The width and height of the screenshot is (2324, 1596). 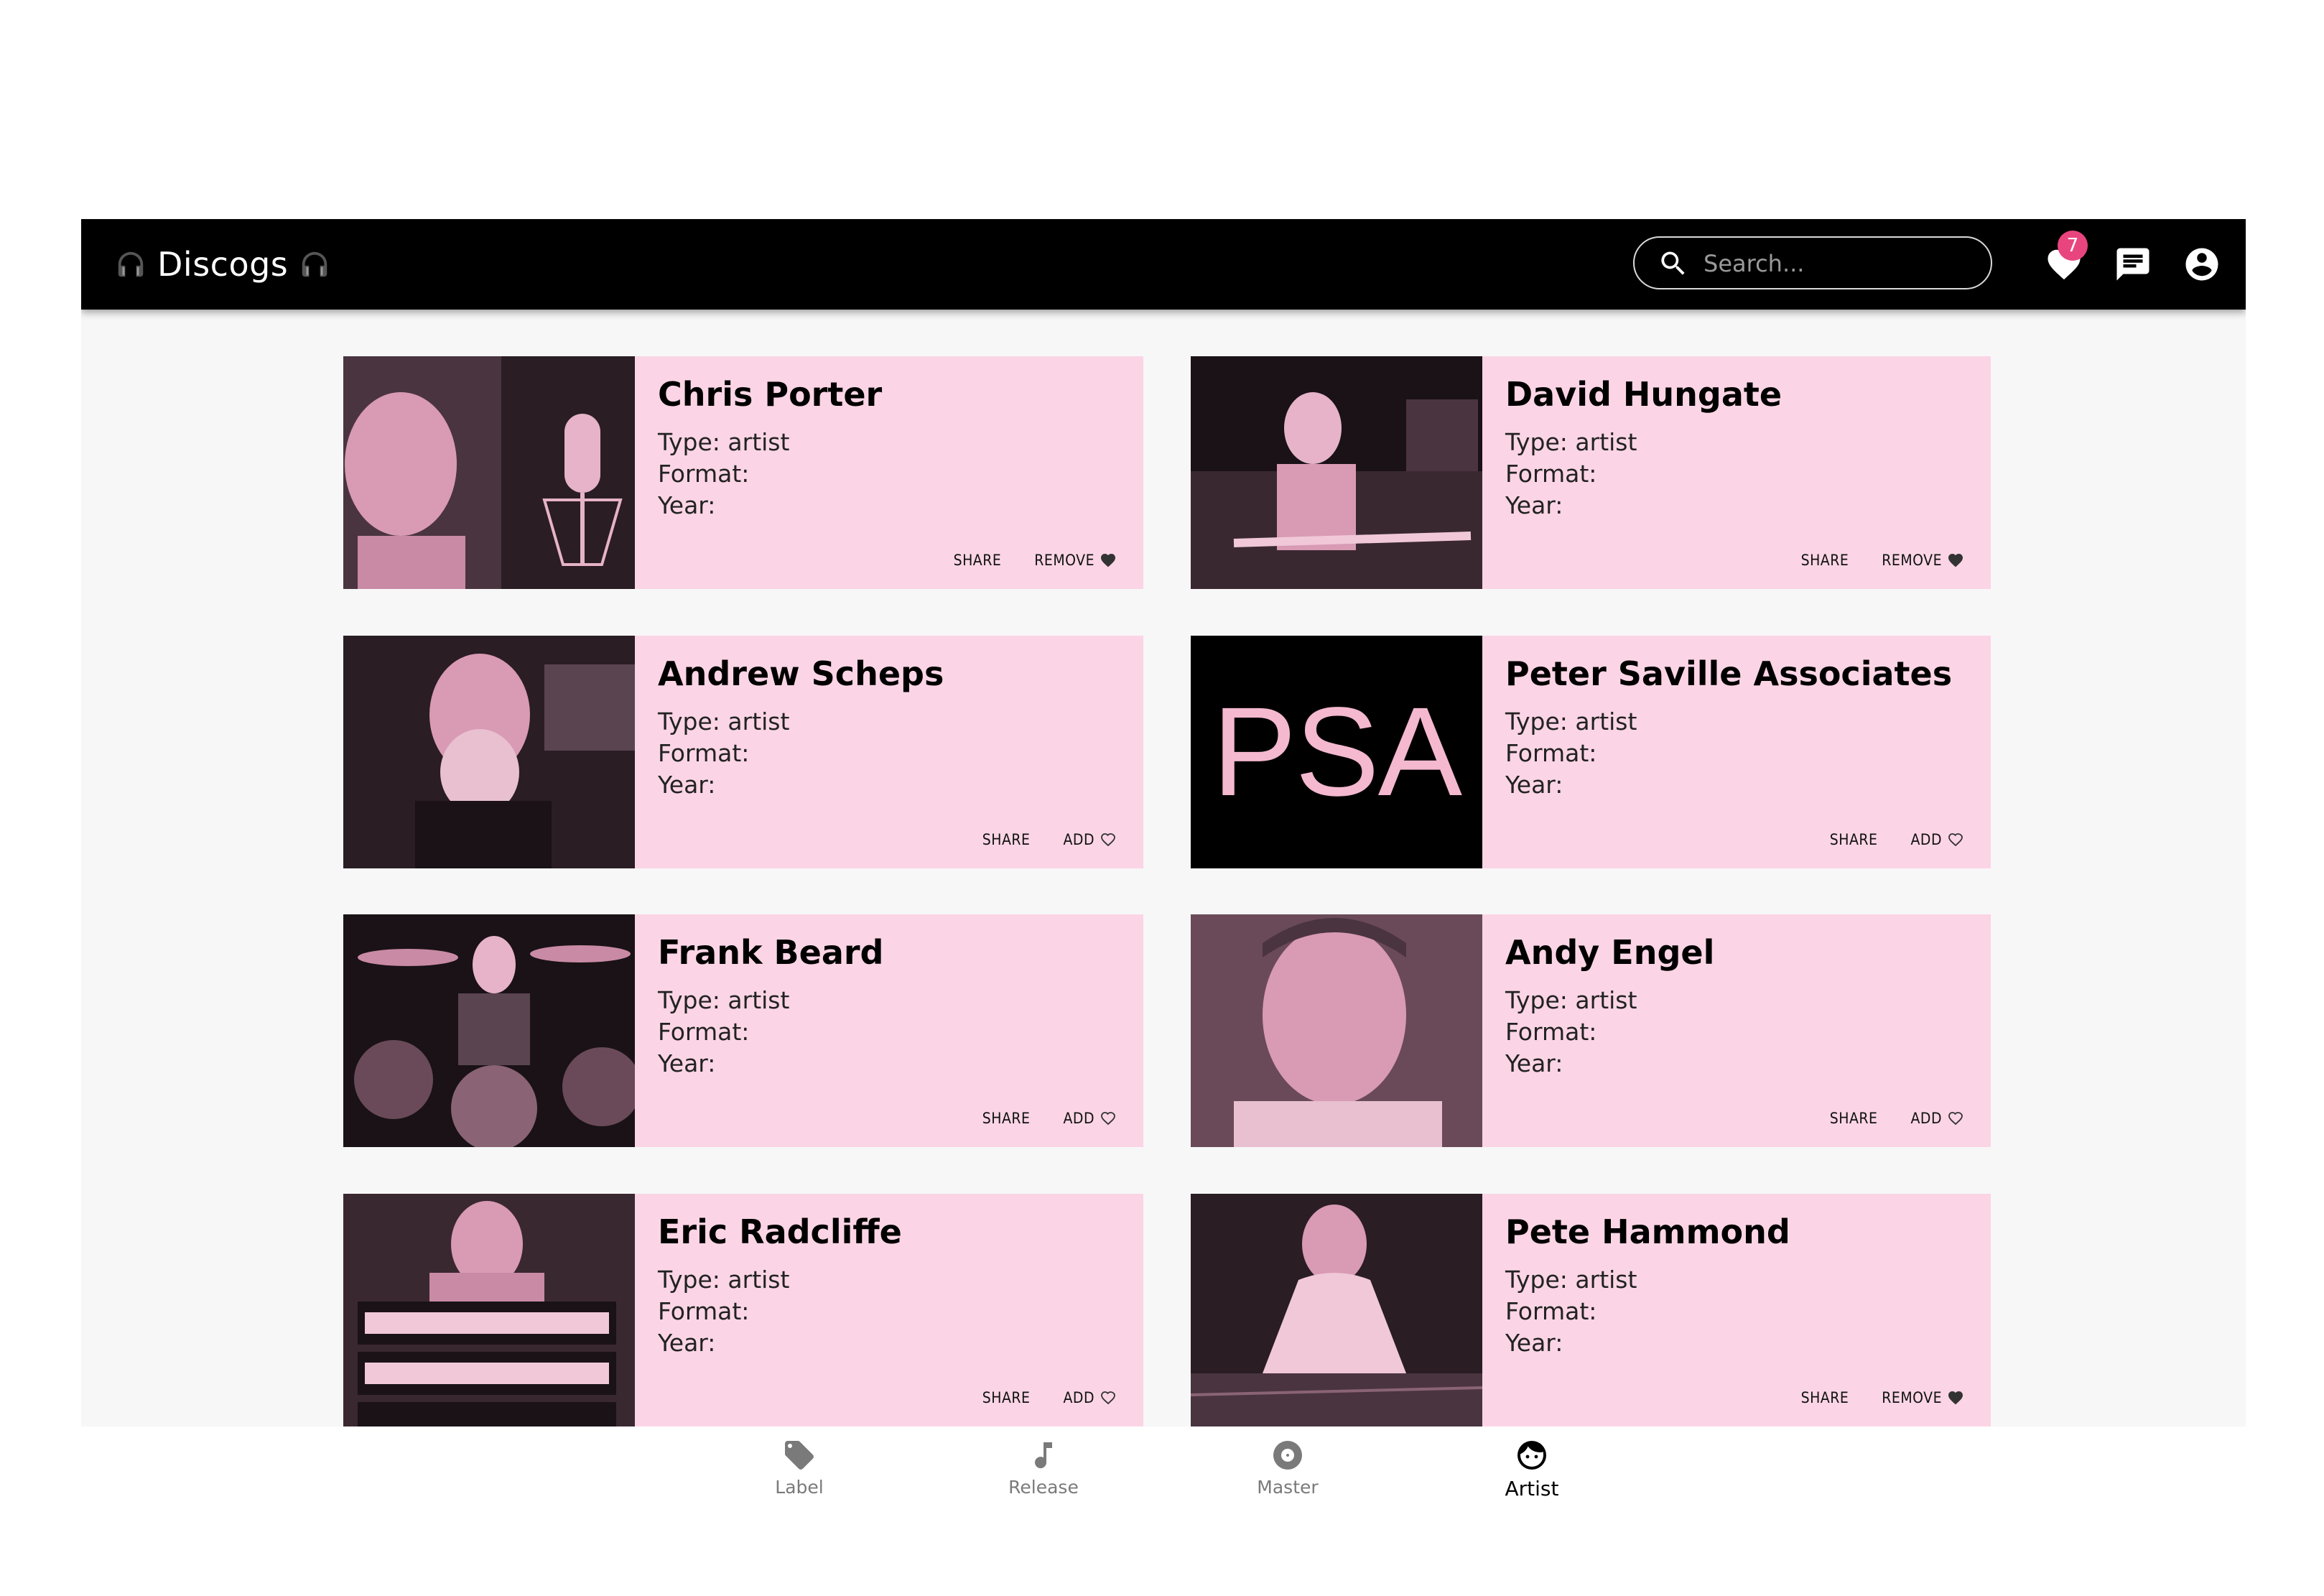 I want to click on brand: Discogs, so click(x=223, y=264).